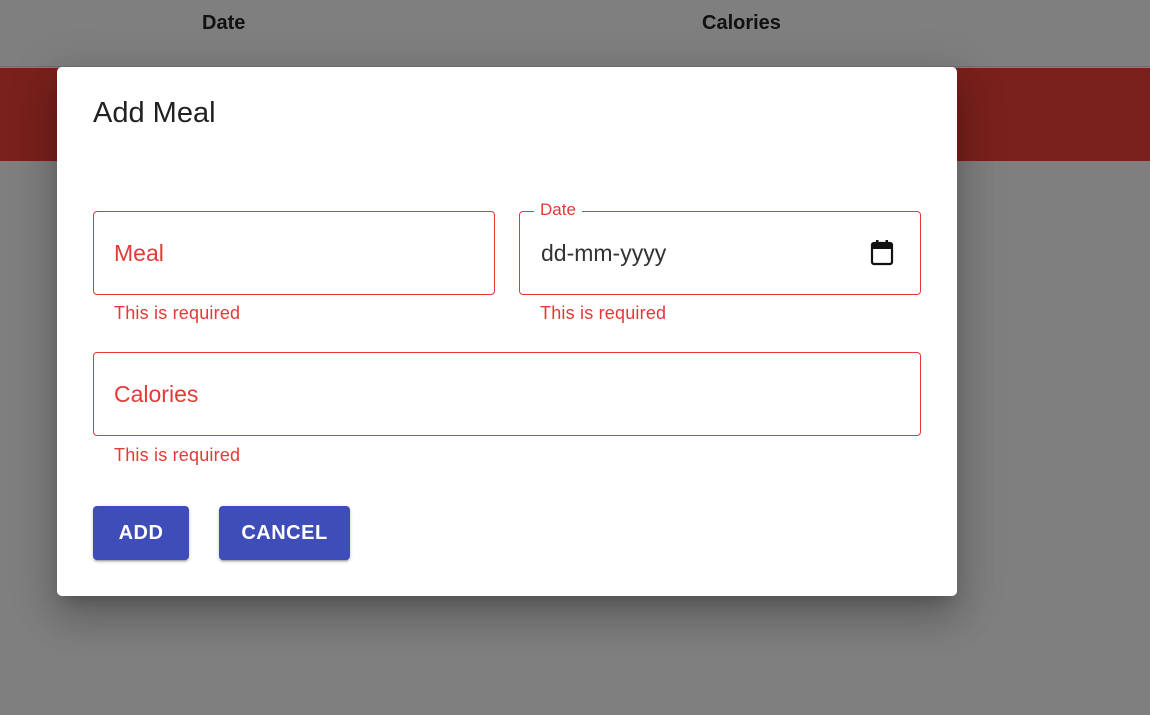  I want to click on meal-placeholder: Meal, so click(139, 253).